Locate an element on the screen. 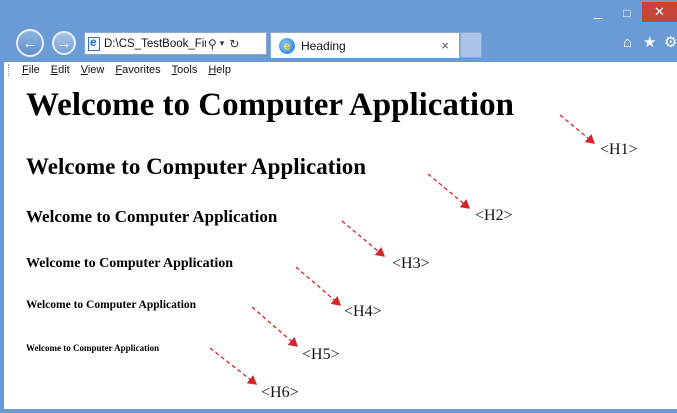 The image size is (677, 413). tag-label-h2: <H2> is located at coordinates (494, 215).